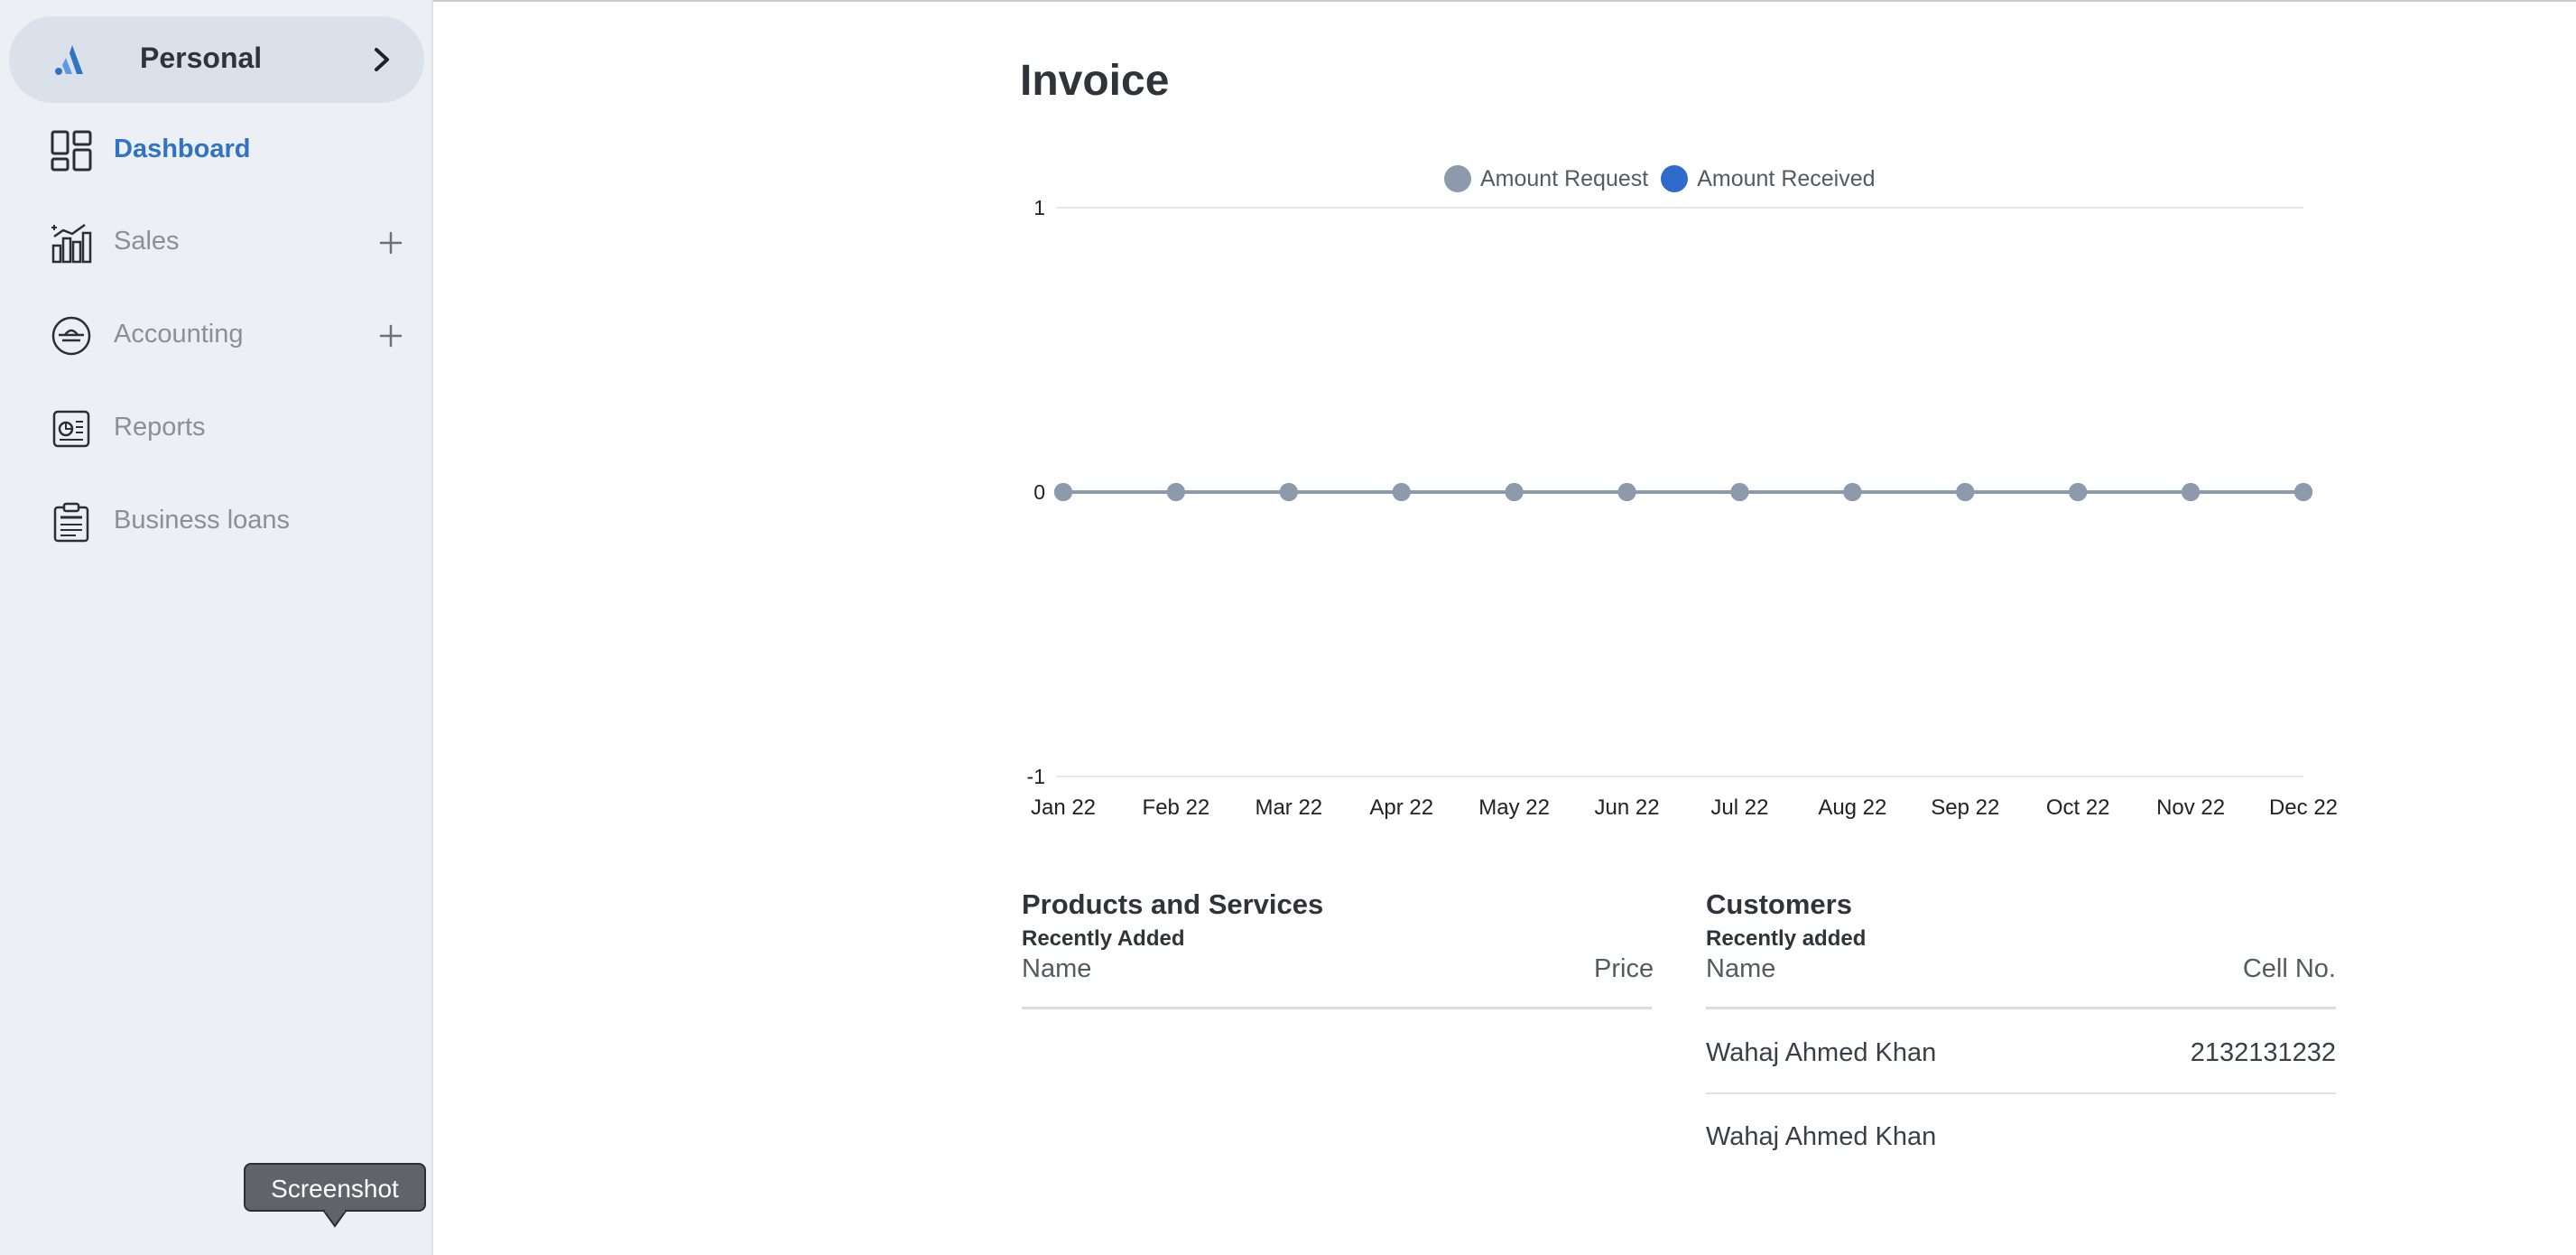  What do you see at coordinates (179, 334) in the screenshot?
I see `sidebar-item-label: Accounting` at bounding box center [179, 334].